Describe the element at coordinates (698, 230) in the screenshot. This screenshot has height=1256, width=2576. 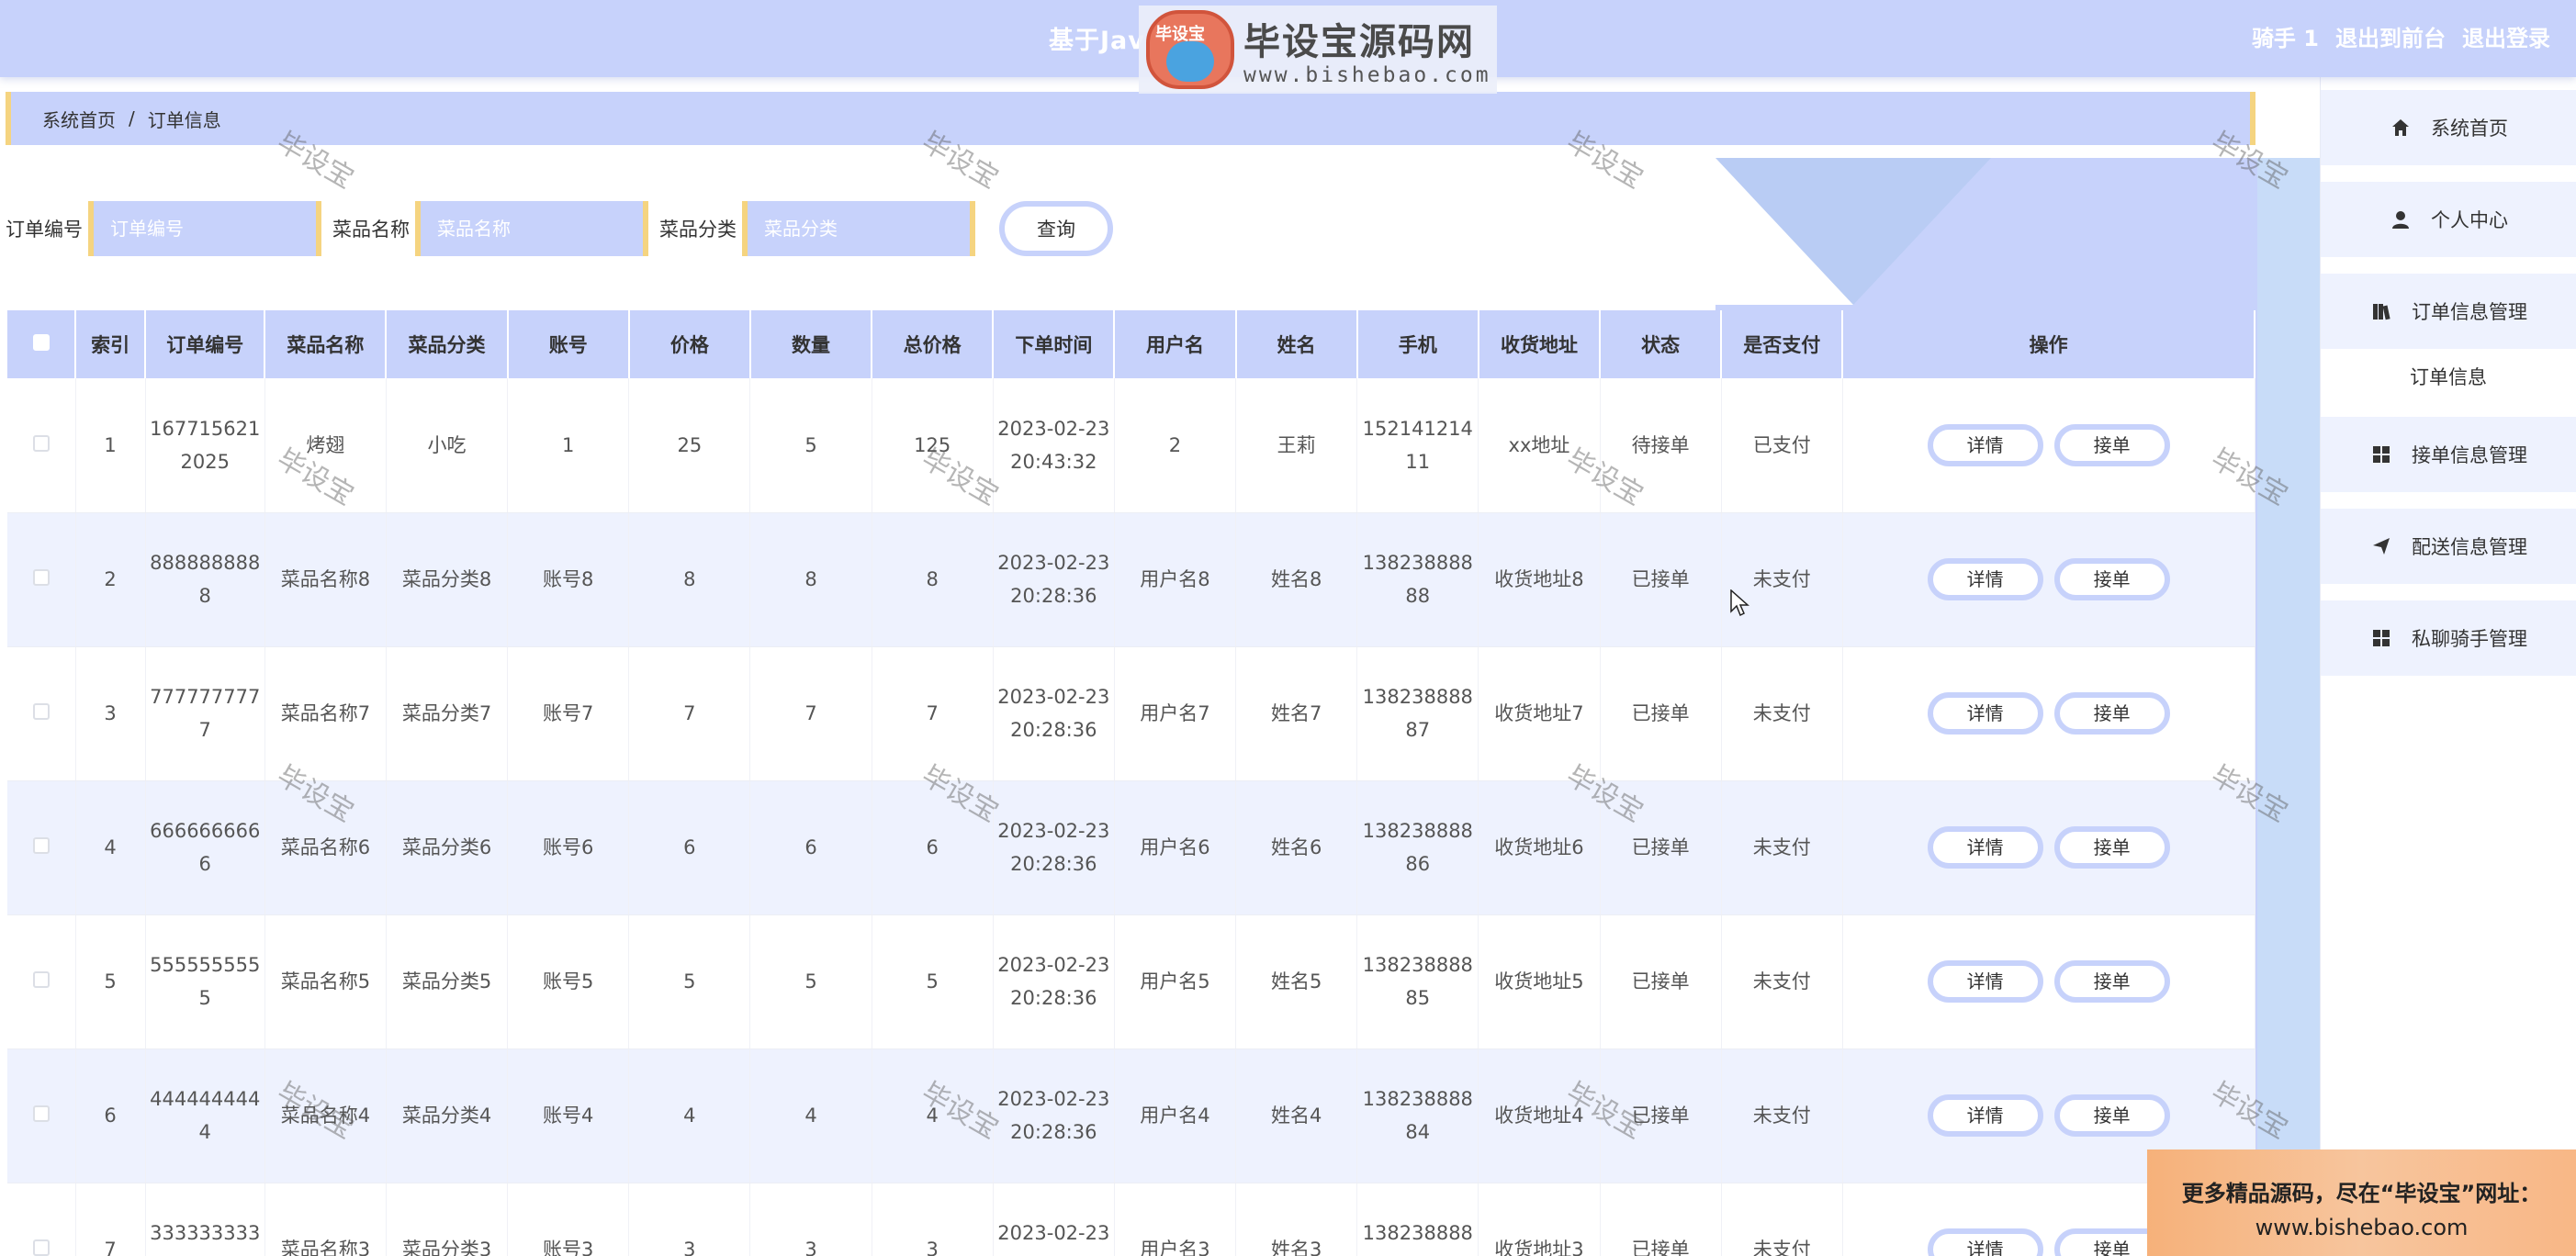
I see `dish-category-label: 菜品分类` at that location.